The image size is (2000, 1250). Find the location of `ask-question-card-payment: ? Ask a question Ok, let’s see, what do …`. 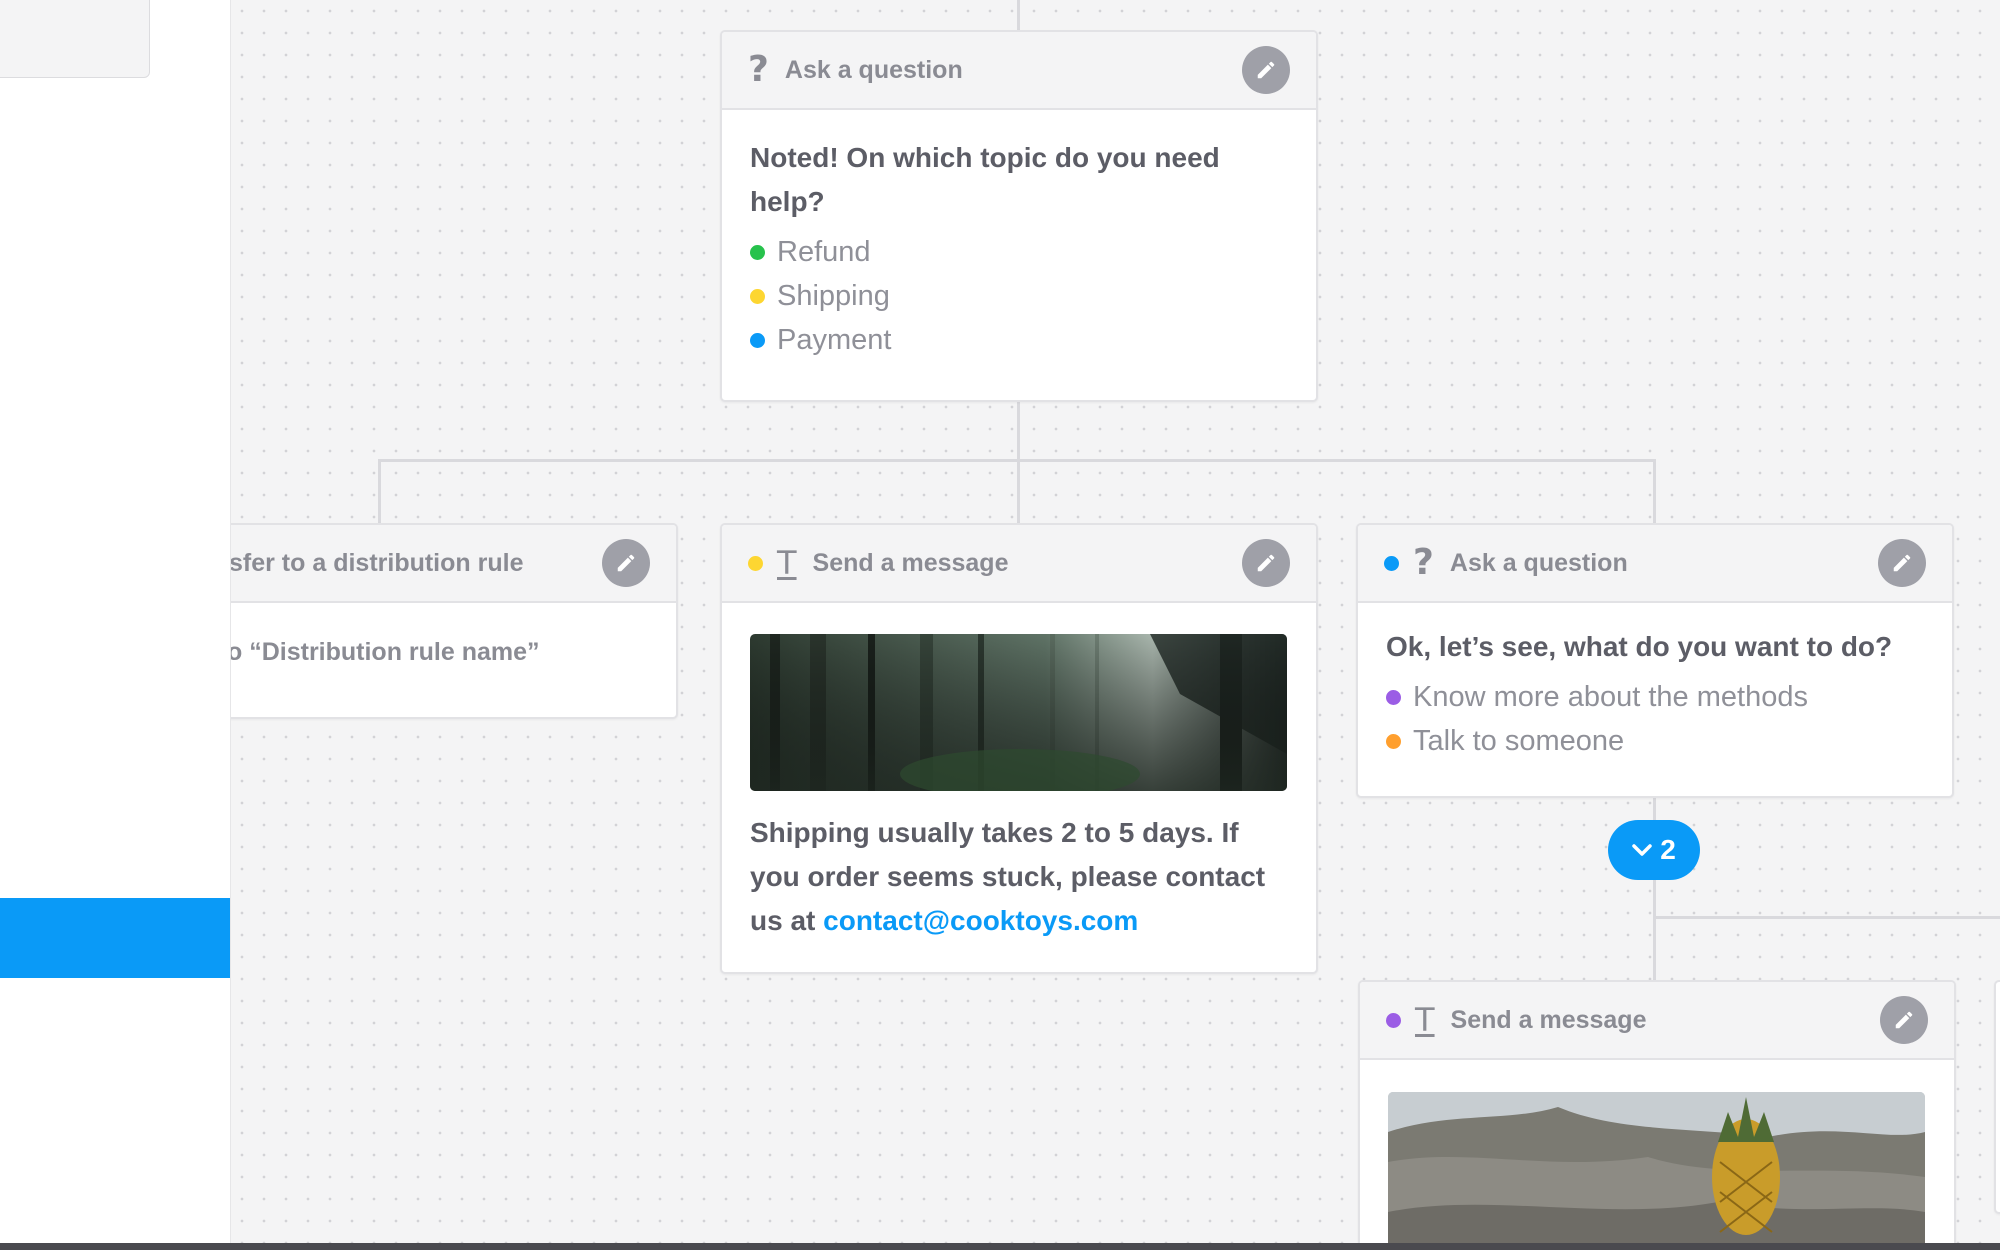

ask-question-card-payment: ? Ask a question Ok, let’s see, what do … is located at coordinates (1655, 660).